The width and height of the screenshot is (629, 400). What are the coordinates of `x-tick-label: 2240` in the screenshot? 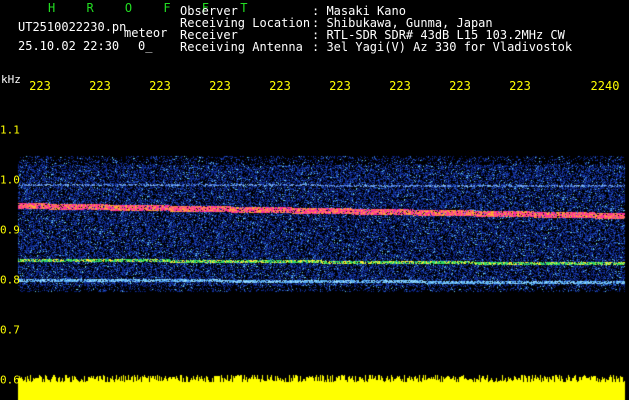 It's located at (605, 86).